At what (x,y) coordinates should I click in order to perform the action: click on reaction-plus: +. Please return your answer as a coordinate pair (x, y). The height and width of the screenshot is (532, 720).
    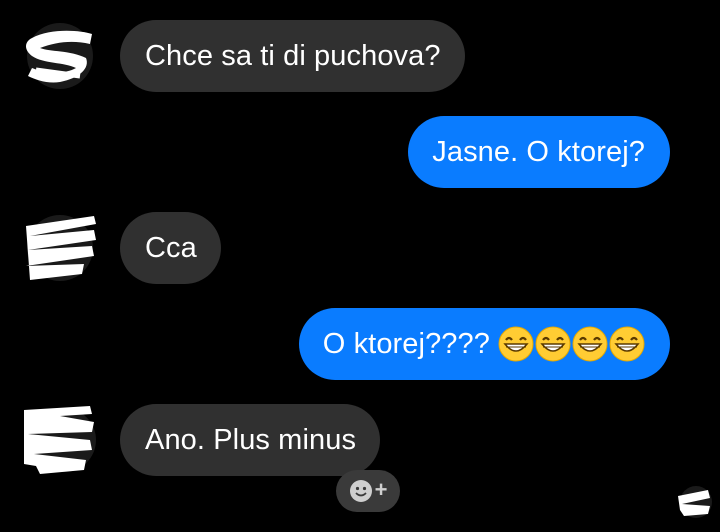
    Looking at the image, I should click on (381, 489).